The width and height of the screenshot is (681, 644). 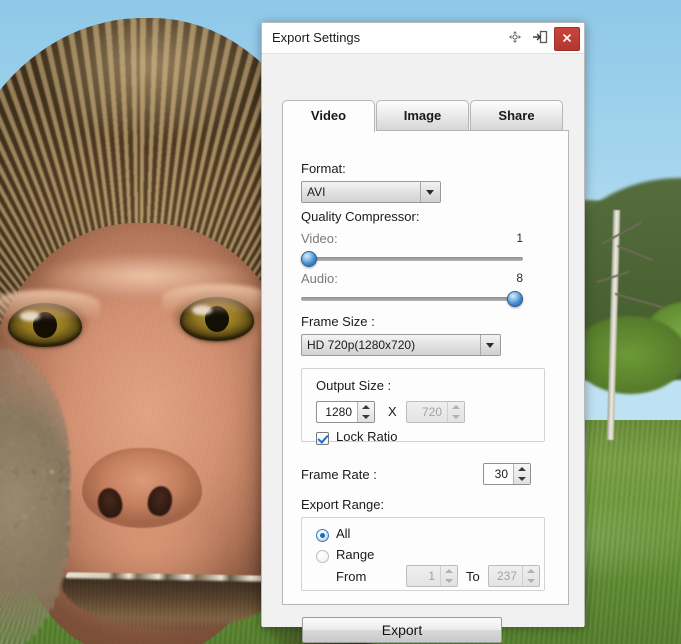 What do you see at coordinates (322, 438) in the screenshot?
I see `lock-ratio-checkbox` at bounding box center [322, 438].